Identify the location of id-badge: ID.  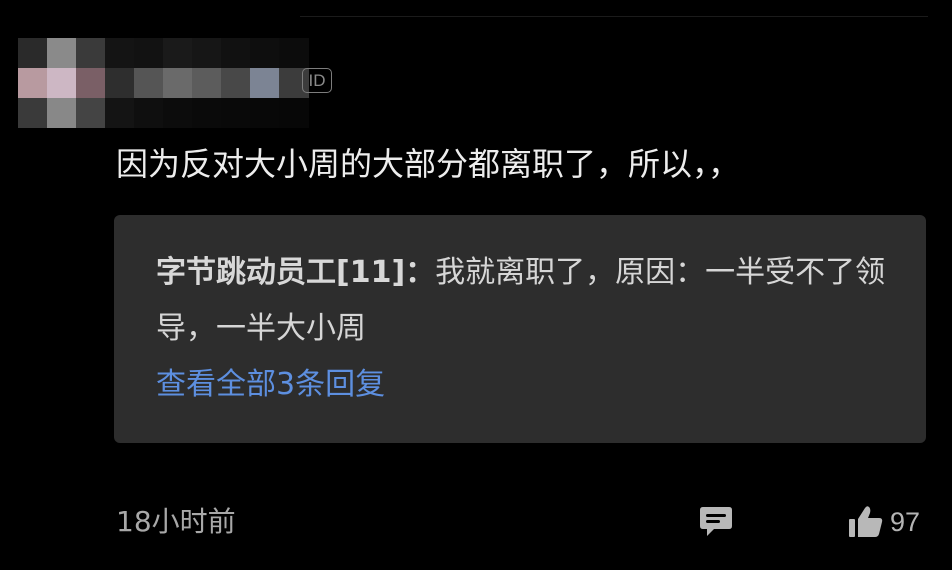
(317, 80).